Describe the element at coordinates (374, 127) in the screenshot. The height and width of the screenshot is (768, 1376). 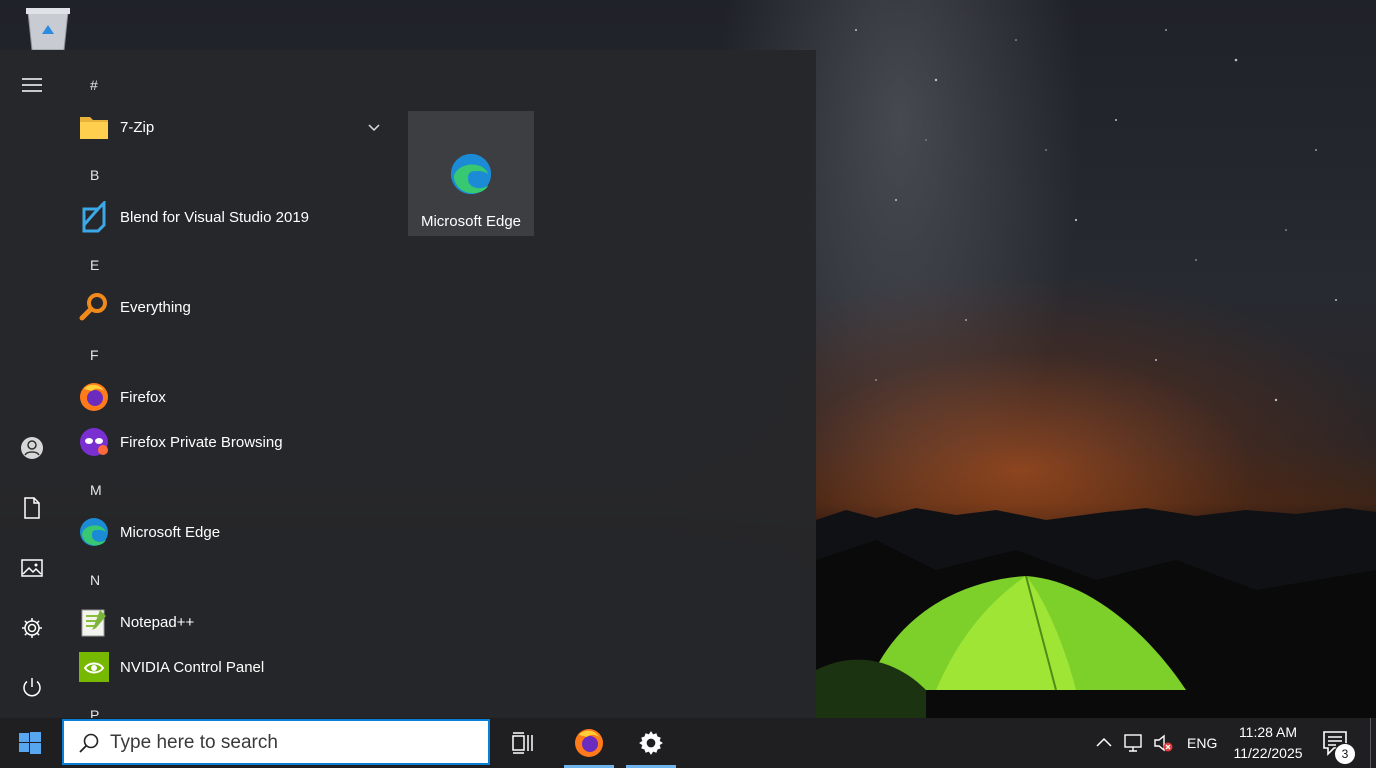
I see `chevron-down-icon` at that location.